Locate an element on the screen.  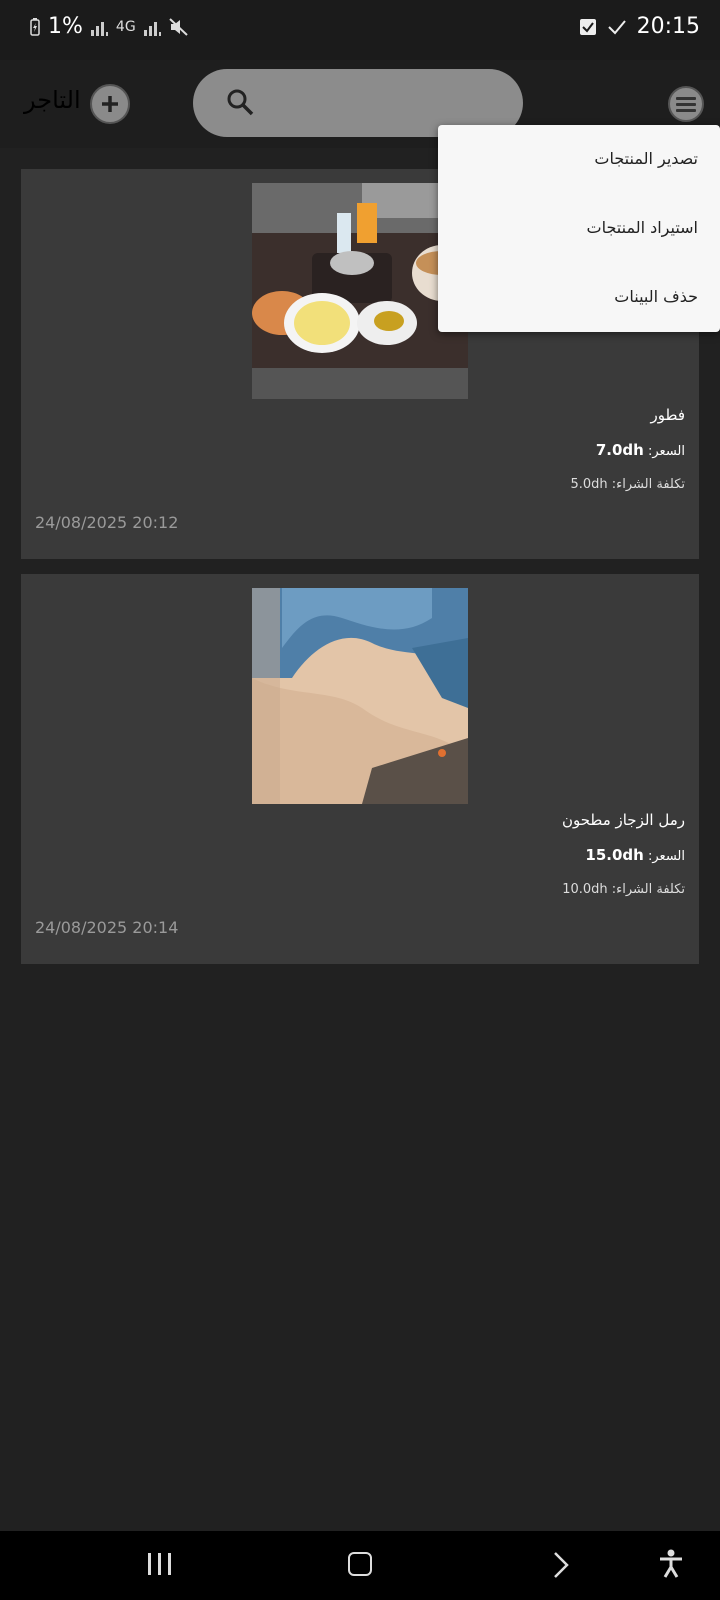
menu-item-import-products: استيراد المنتجات is located at coordinates (642, 227).